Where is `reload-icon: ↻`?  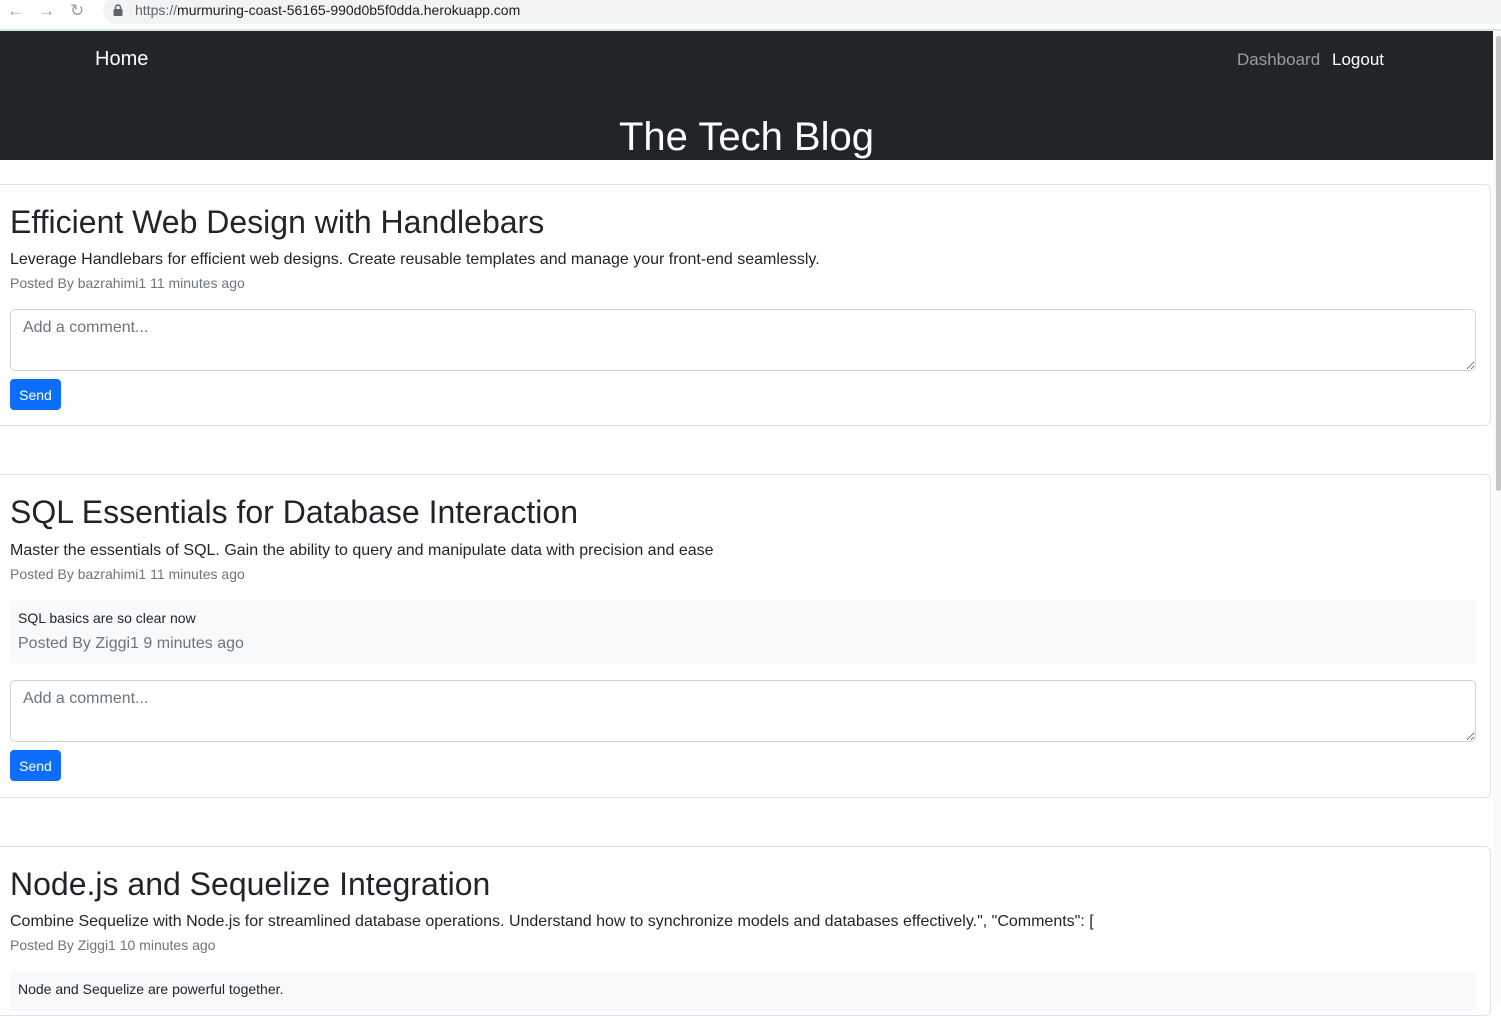 reload-icon: ↻ is located at coordinates (77, 11).